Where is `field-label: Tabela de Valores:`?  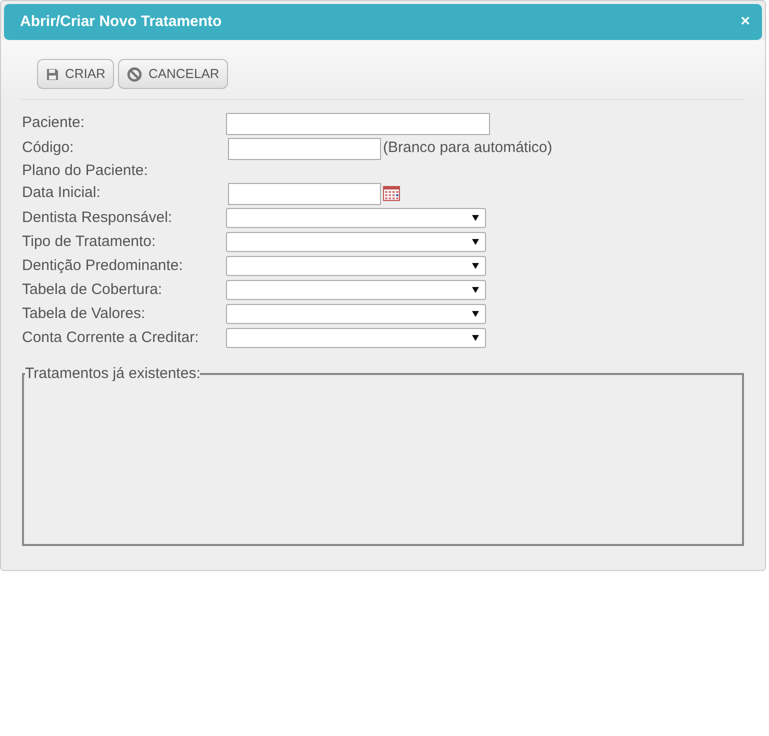 field-label: Tabela de Valores: is located at coordinates (84, 314).